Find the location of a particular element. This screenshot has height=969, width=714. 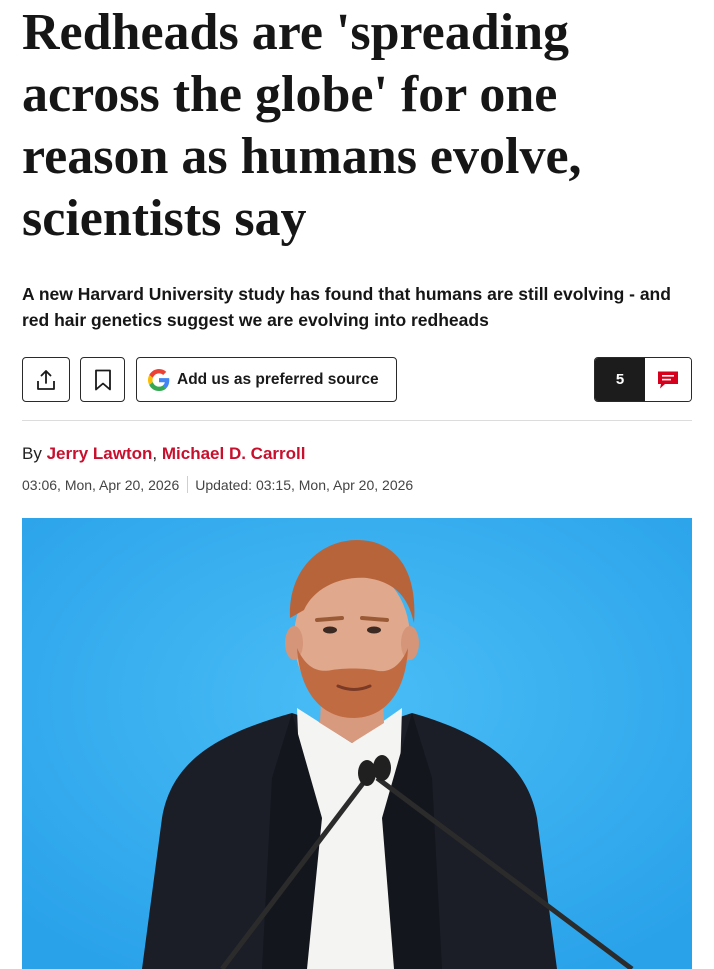

article-action-bar: Add us as preferred source 5 is located at coordinates (357, 379).